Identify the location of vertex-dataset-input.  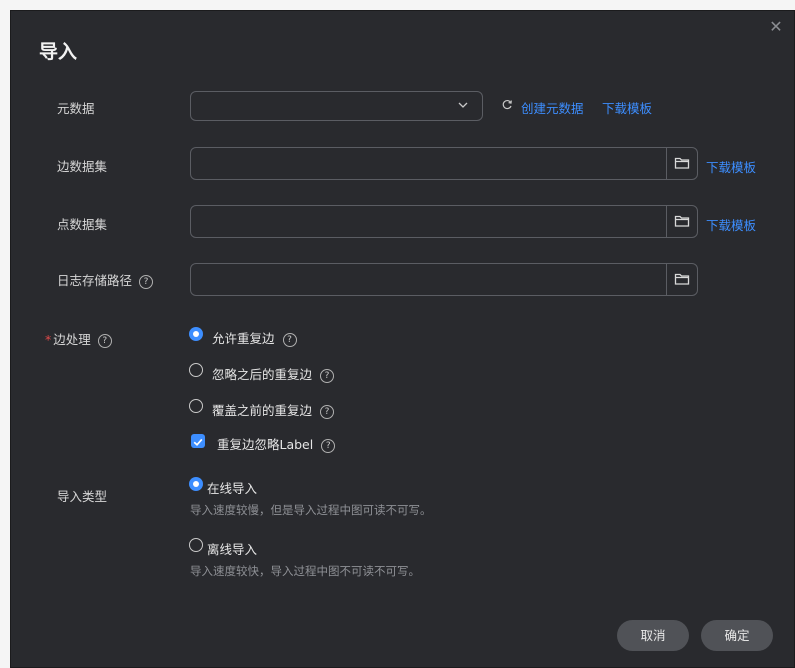
(444, 221).